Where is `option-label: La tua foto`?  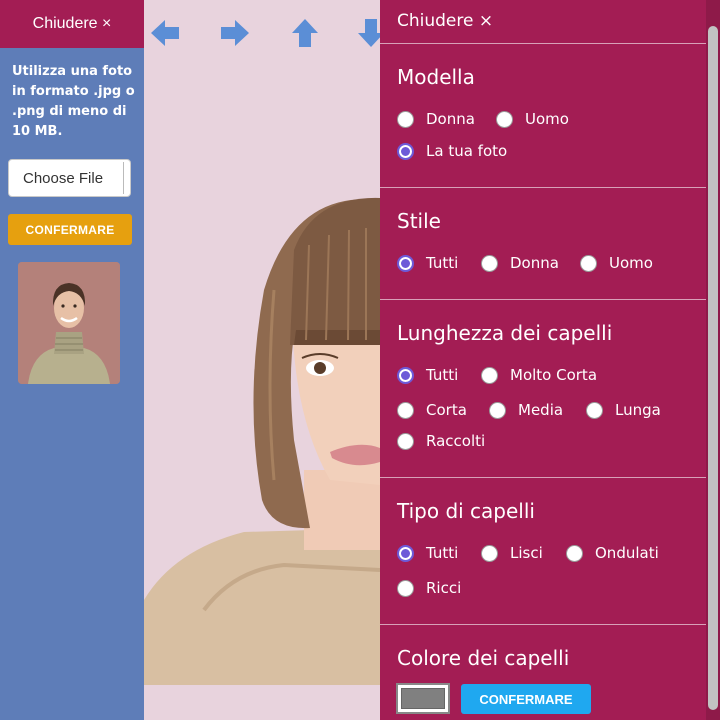 option-label: La tua foto is located at coordinates (467, 151).